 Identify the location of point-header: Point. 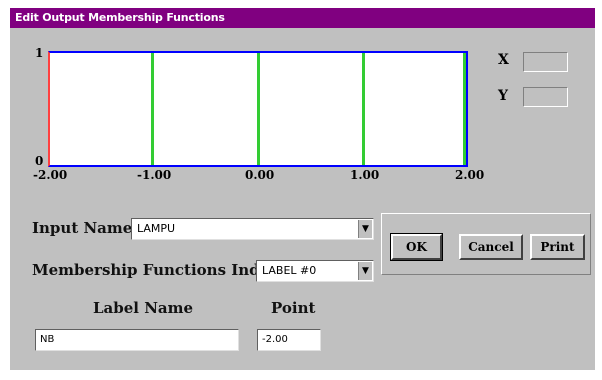
(293, 308).